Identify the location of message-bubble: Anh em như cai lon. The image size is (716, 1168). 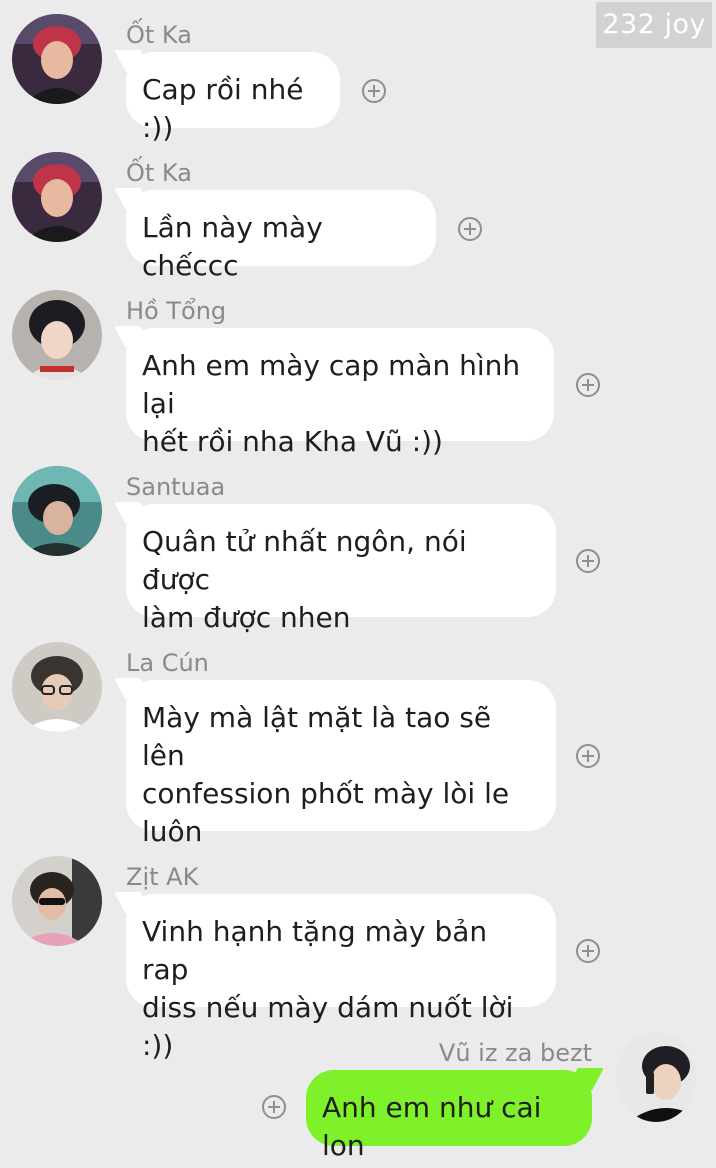
(449, 1116).